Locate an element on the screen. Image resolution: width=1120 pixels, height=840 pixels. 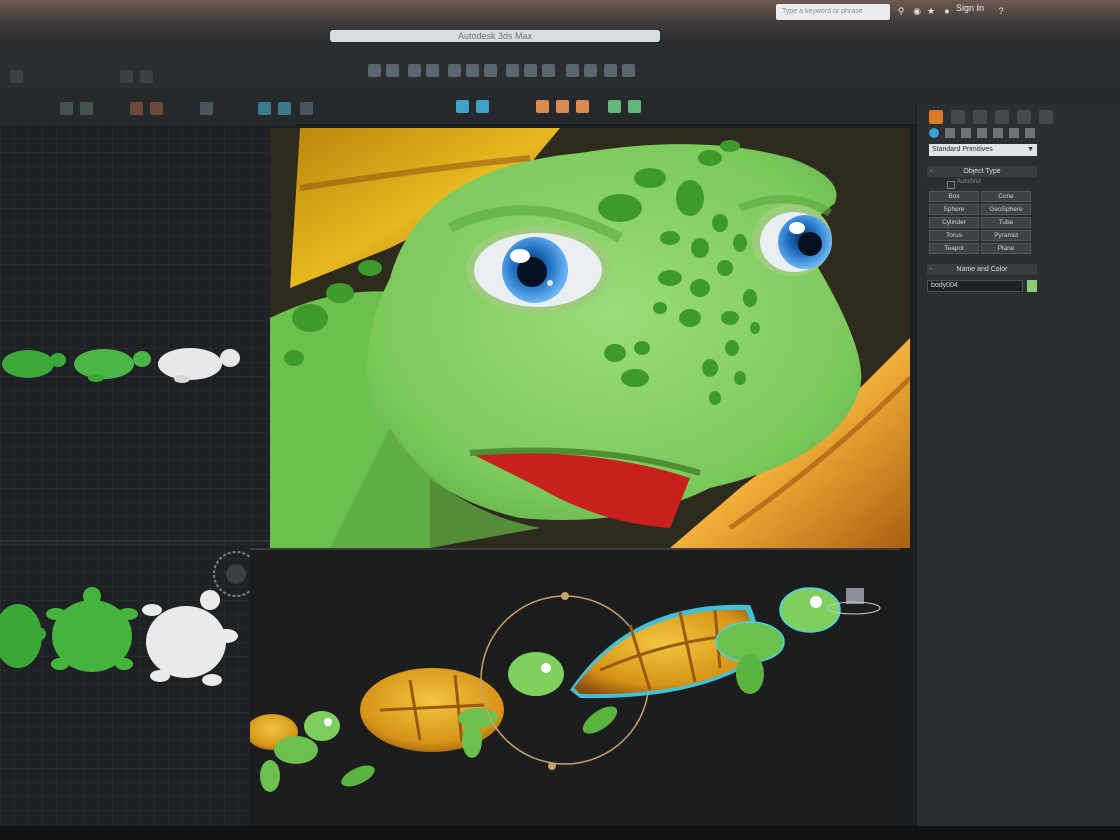
hierarchy-tab-icon is located at coordinates (980, 117).